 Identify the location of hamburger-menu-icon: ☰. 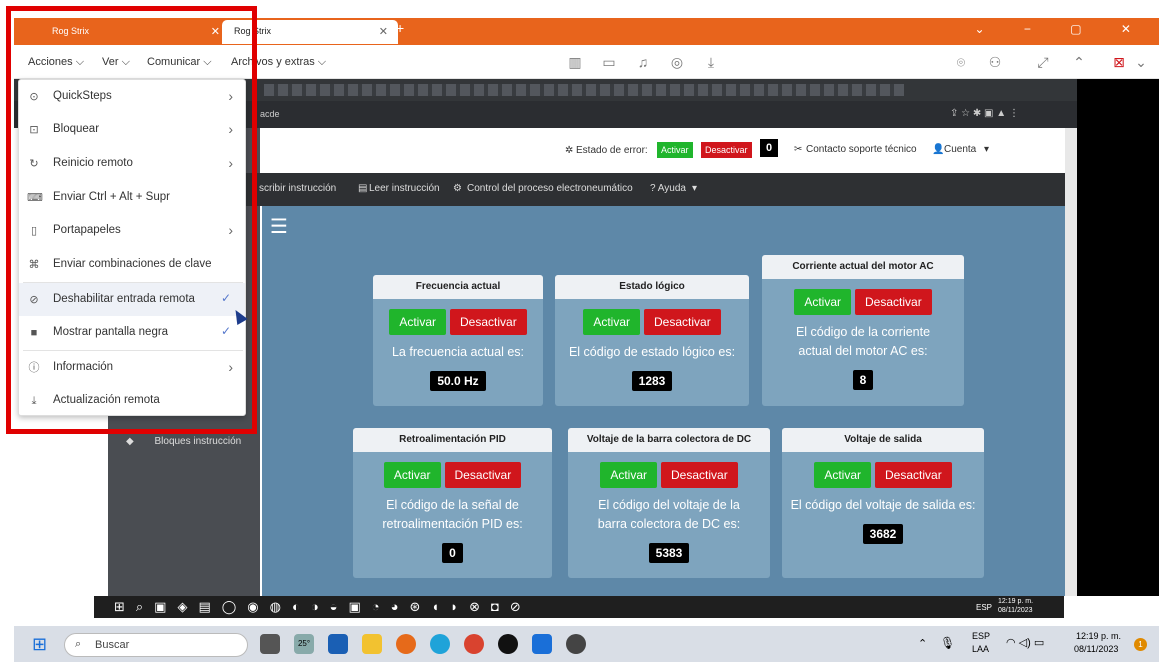
(279, 226).